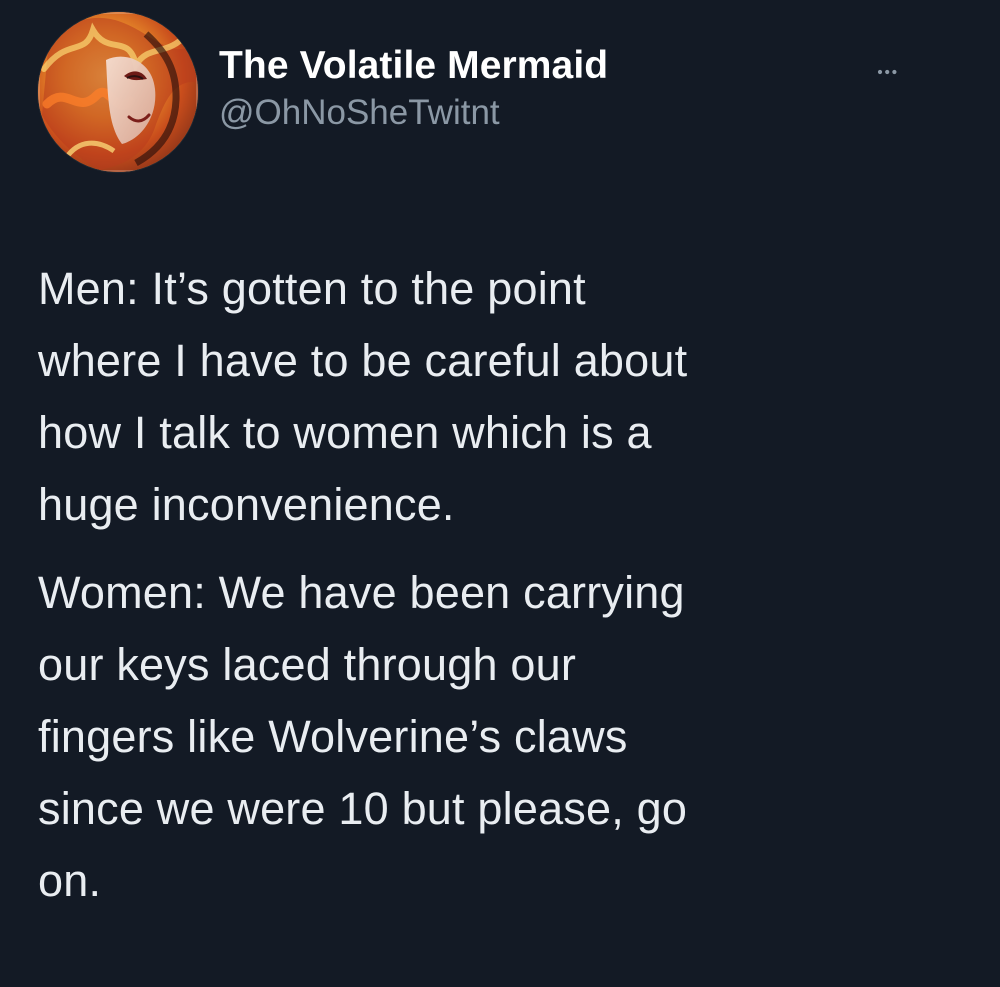 Image resolution: width=1000 pixels, height=987 pixels. I want to click on author-display-name: The Volatile Mermaid, so click(413, 66).